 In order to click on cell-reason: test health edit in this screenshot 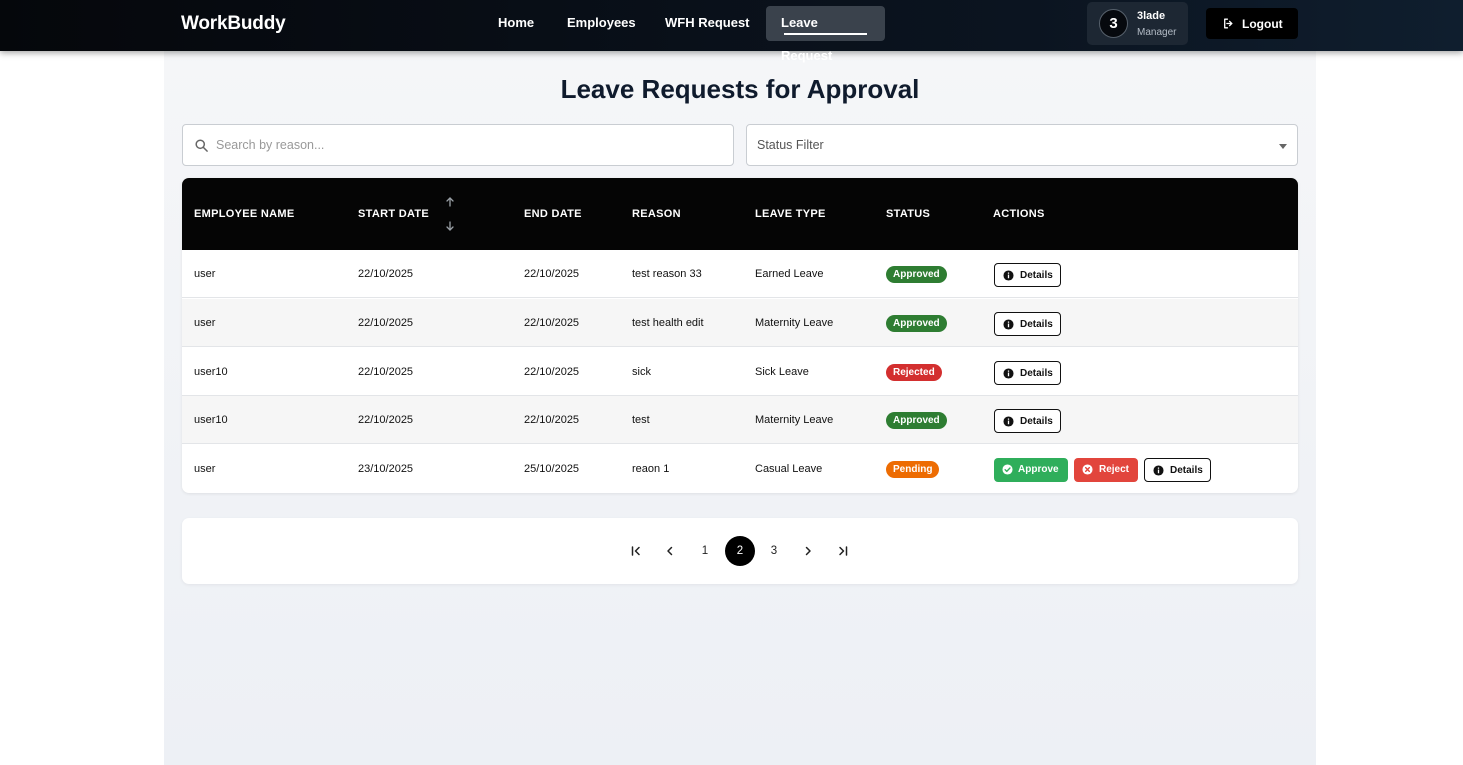, I will do `click(668, 323)`.